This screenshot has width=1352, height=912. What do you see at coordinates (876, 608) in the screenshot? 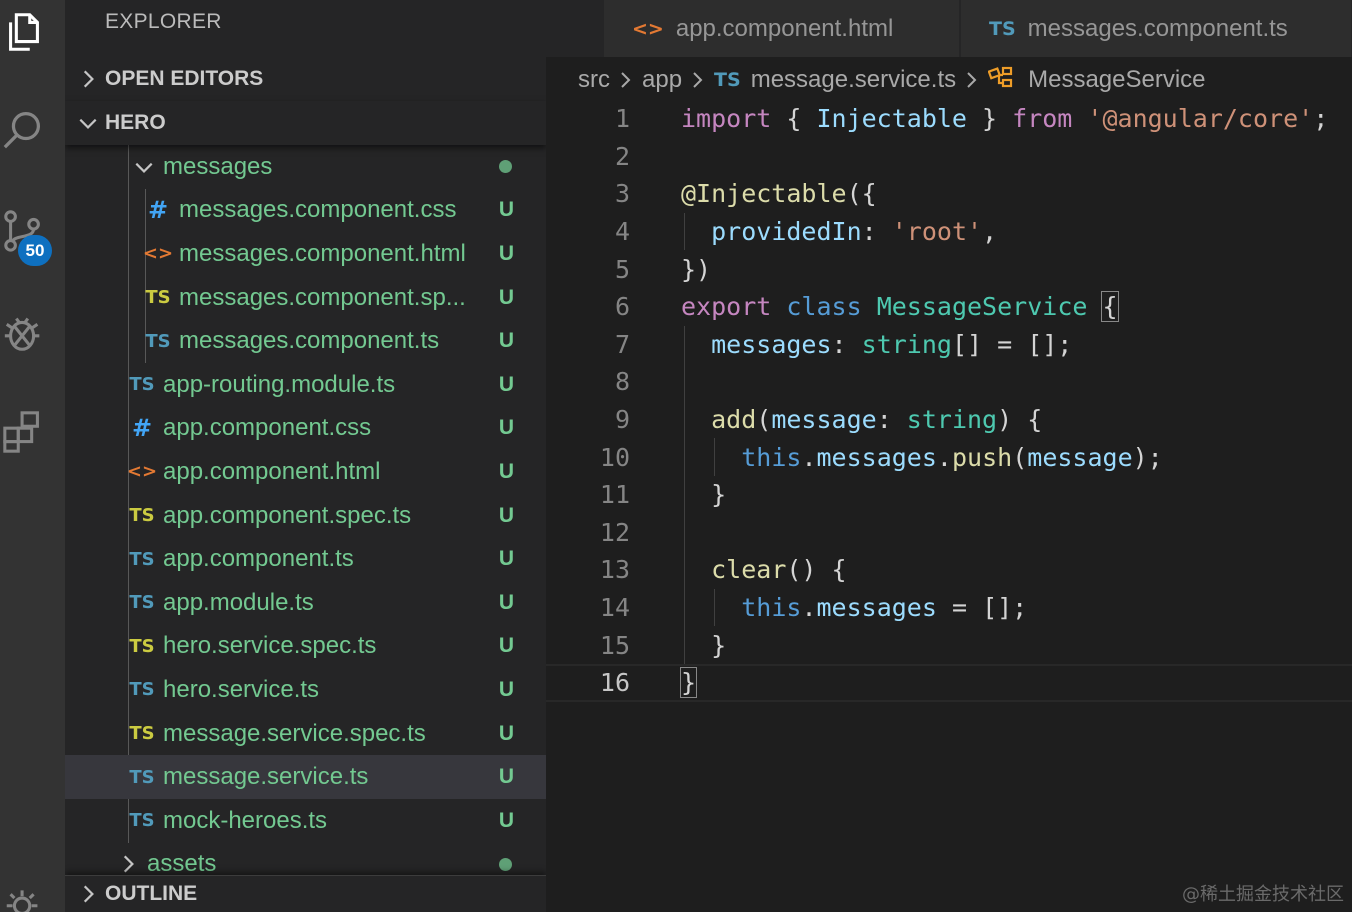
I see `code-token: messages` at bounding box center [876, 608].